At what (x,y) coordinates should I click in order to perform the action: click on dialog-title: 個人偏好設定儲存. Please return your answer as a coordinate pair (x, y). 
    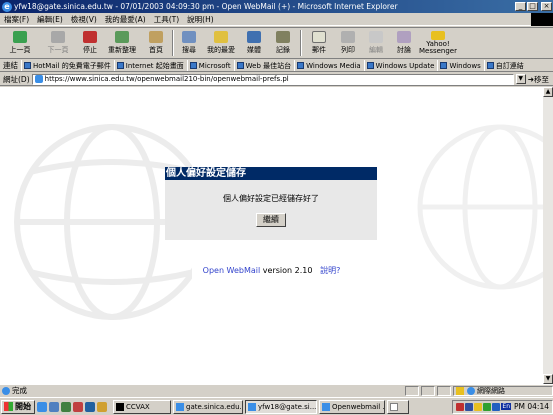
    Looking at the image, I should click on (271, 173).